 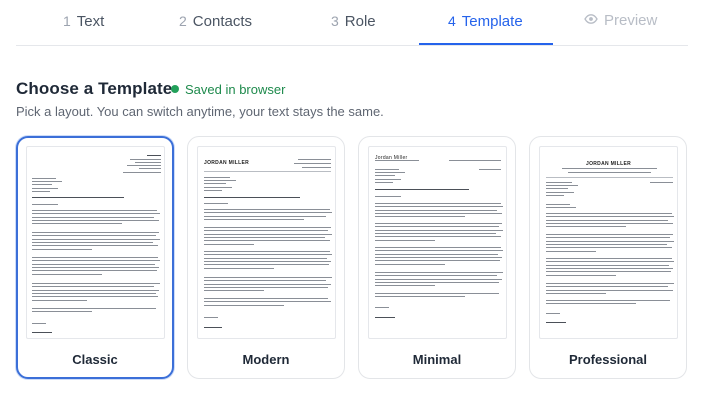 What do you see at coordinates (175, 89) in the screenshot?
I see `status-dot-icon` at bounding box center [175, 89].